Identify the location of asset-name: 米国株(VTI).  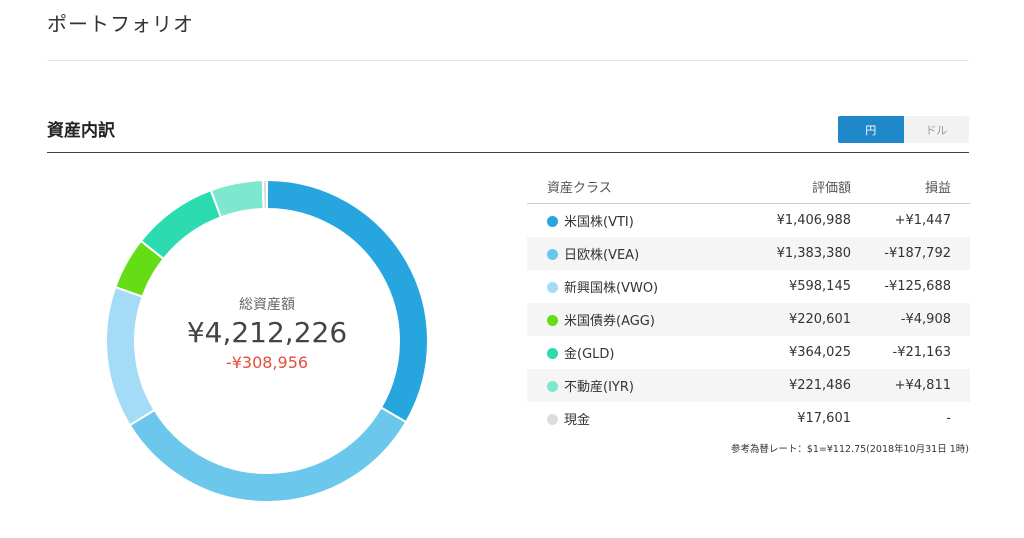
(599, 222).